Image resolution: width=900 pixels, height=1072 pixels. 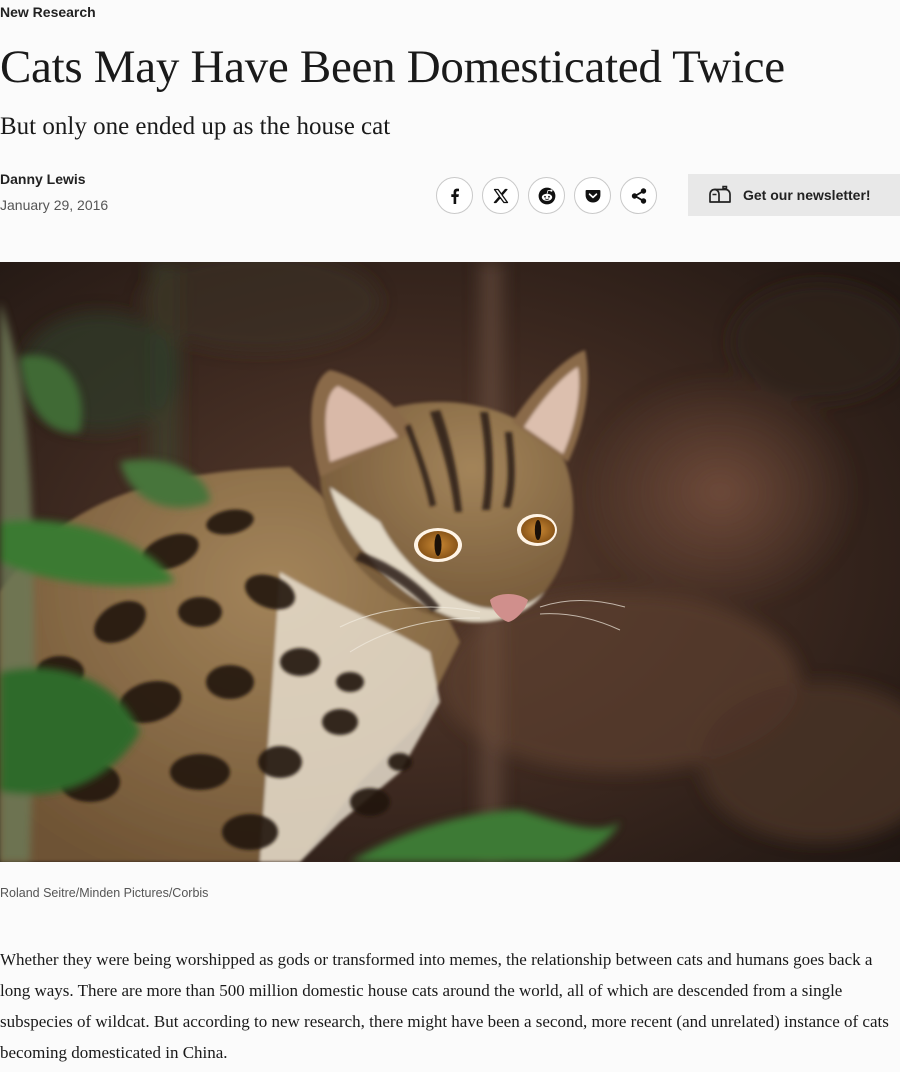 What do you see at coordinates (392, 67) in the screenshot?
I see `article-headline: Cats May Have Been Domesticated Twice` at bounding box center [392, 67].